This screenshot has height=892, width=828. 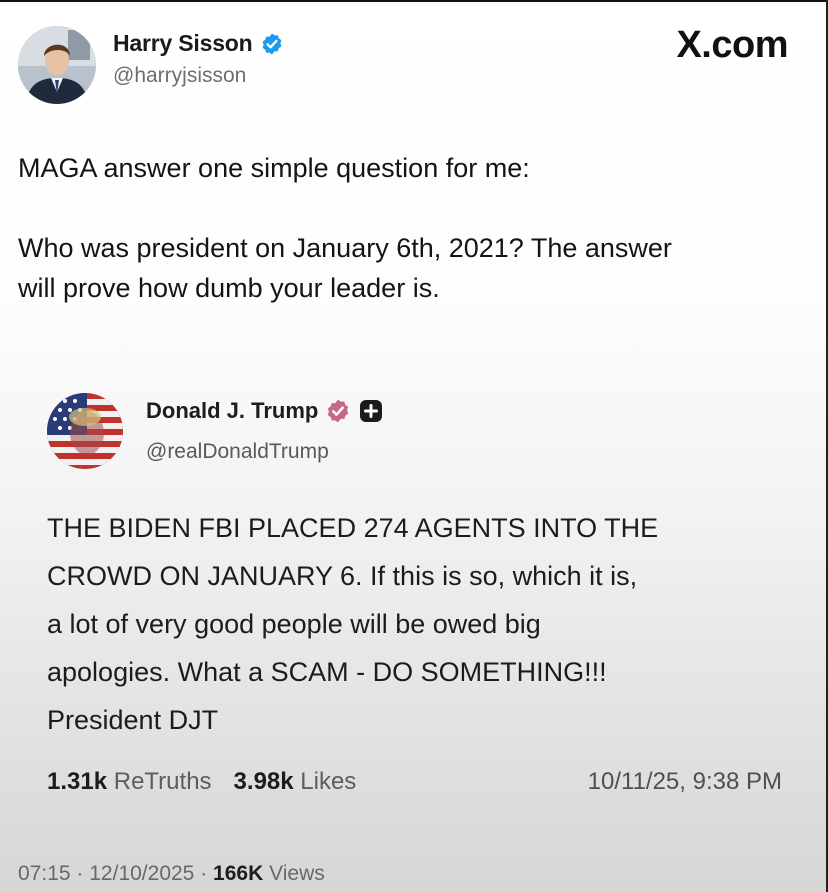 What do you see at coordinates (232, 411) in the screenshot?
I see `quoted-author-name: Donald J. Trump` at bounding box center [232, 411].